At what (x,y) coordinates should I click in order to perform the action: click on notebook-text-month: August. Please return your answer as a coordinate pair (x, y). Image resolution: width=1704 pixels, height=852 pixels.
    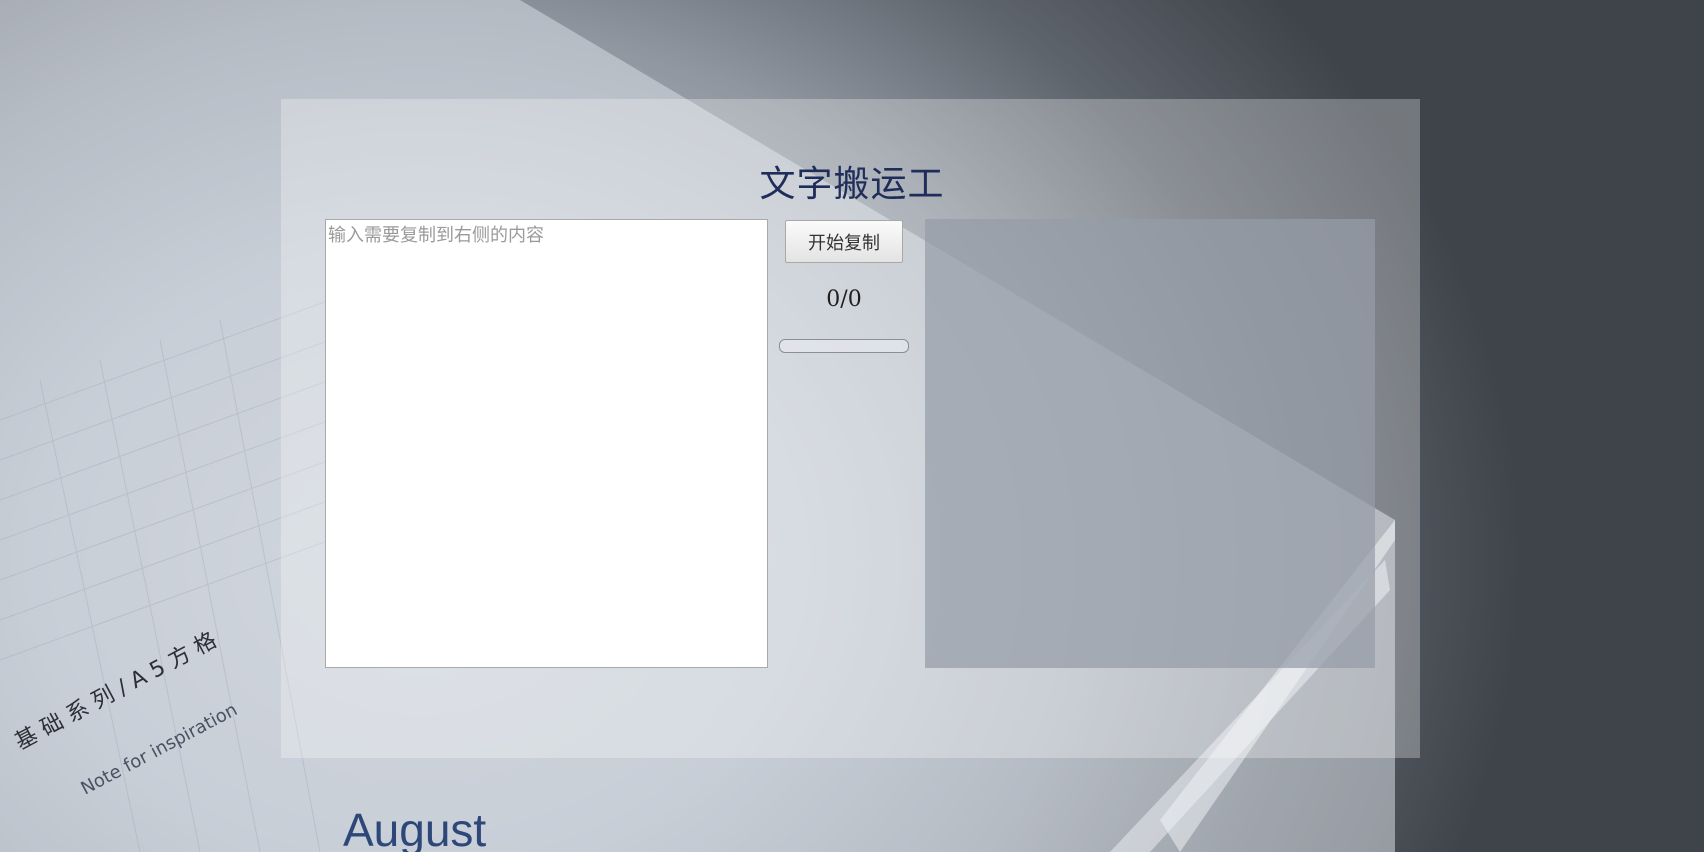
    Looking at the image, I should click on (414, 828).